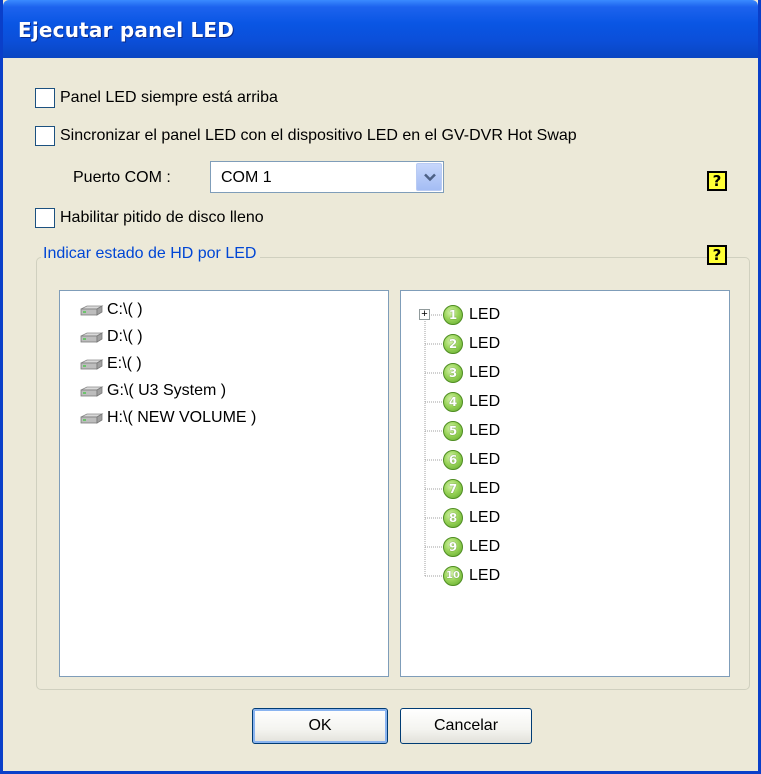 The height and width of the screenshot is (774, 761). Describe the element at coordinates (122, 177) in the screenshot. I see `com-port-label: Puerto COM :` at that location.